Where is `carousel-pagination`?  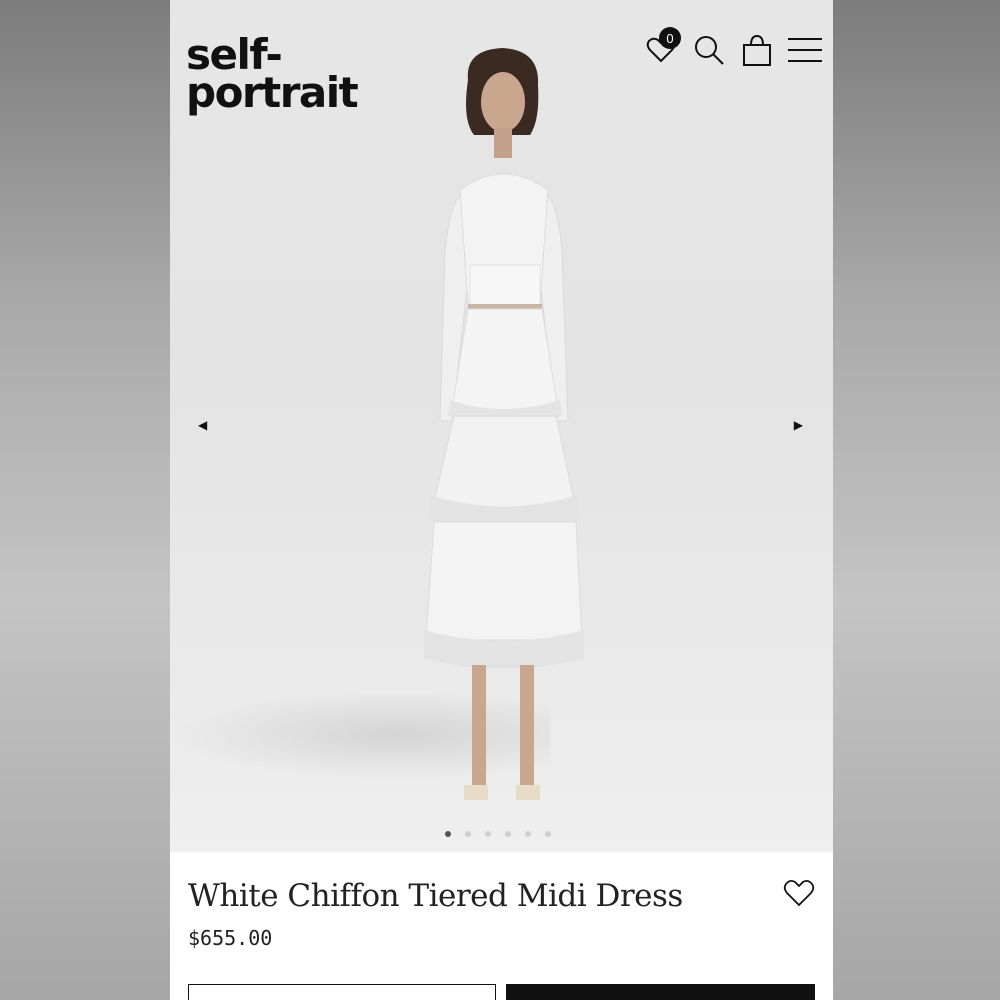
carousel-pagination is located at coordinates (498, 834).